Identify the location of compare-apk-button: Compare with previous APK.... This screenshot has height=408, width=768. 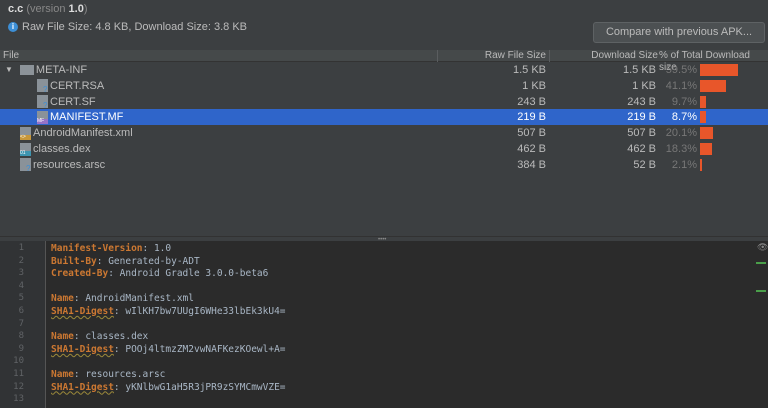
(679, 32).